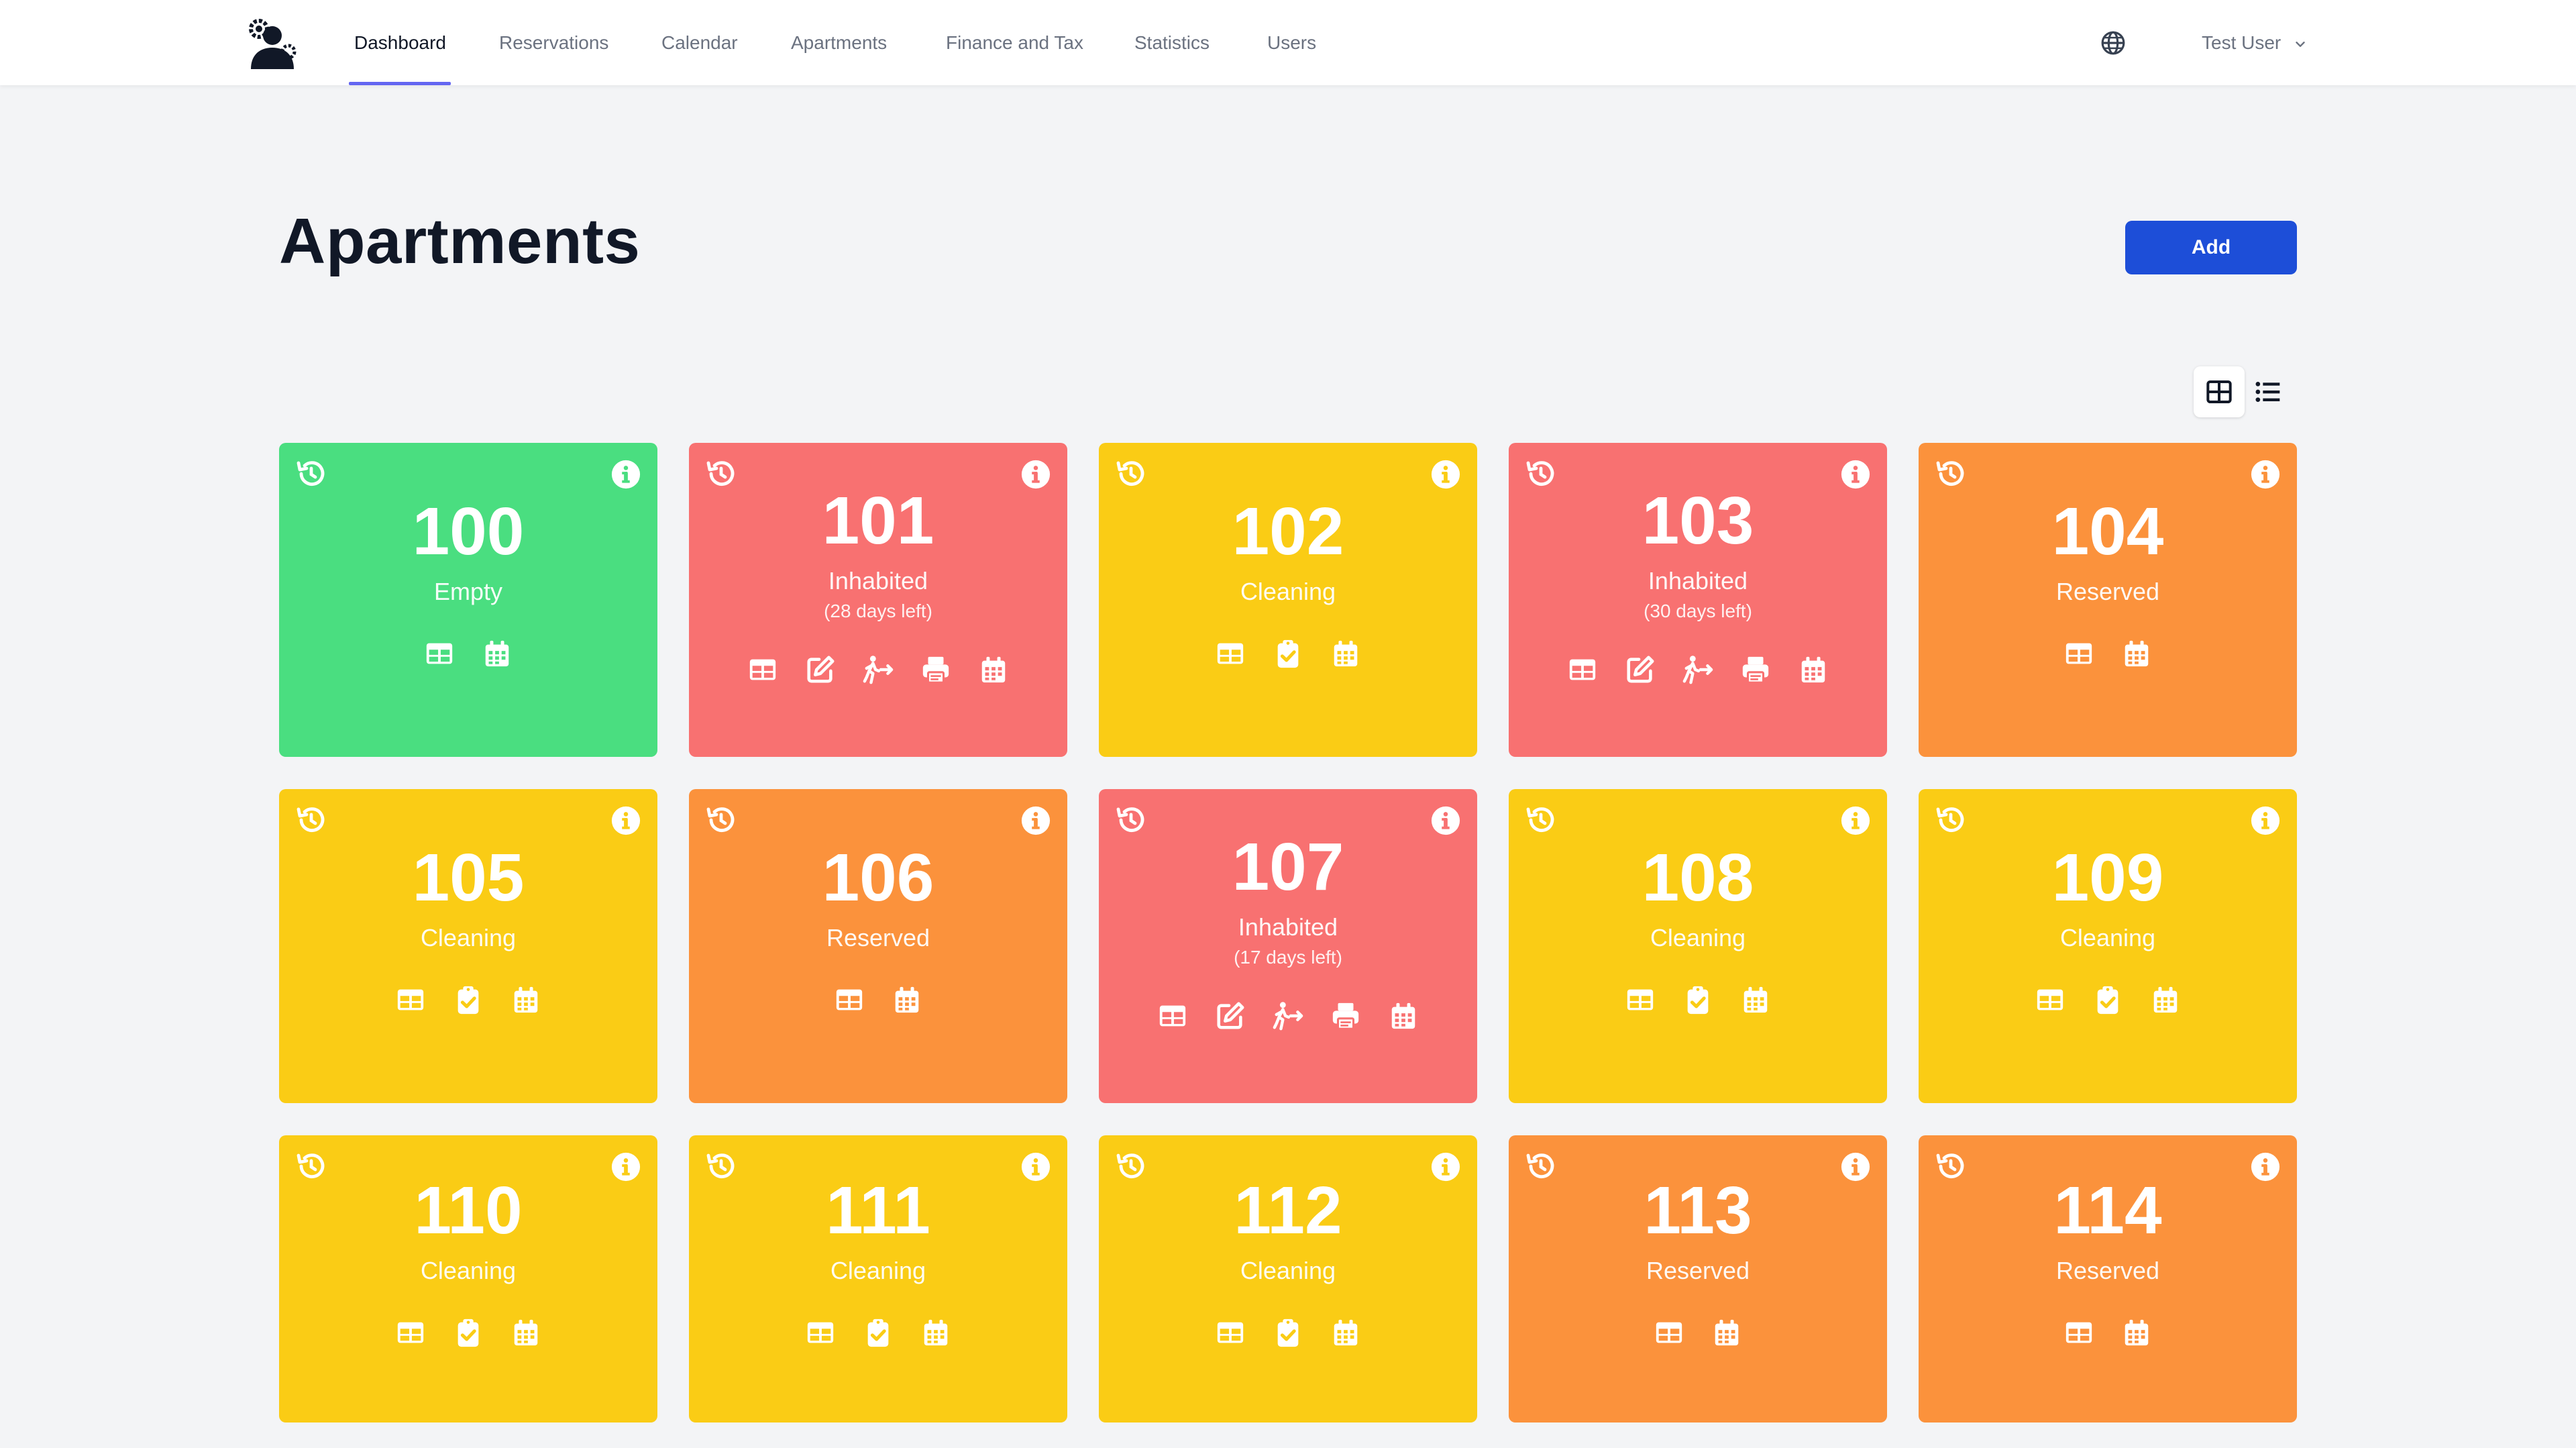 The width and height of the screenshot is (2576, 1448). I want to click on apartment-card: 110 Cleaning, so click(468, 1279).